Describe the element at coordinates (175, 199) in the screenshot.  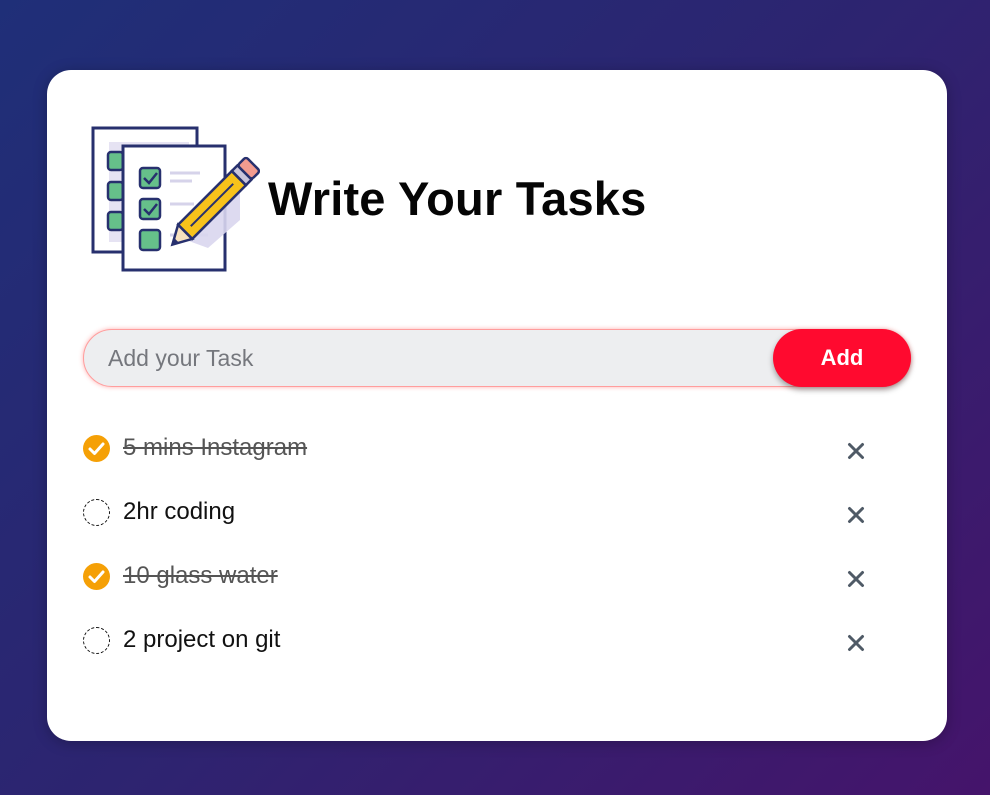
I see `task-checklist-pencil-icon` at that location.